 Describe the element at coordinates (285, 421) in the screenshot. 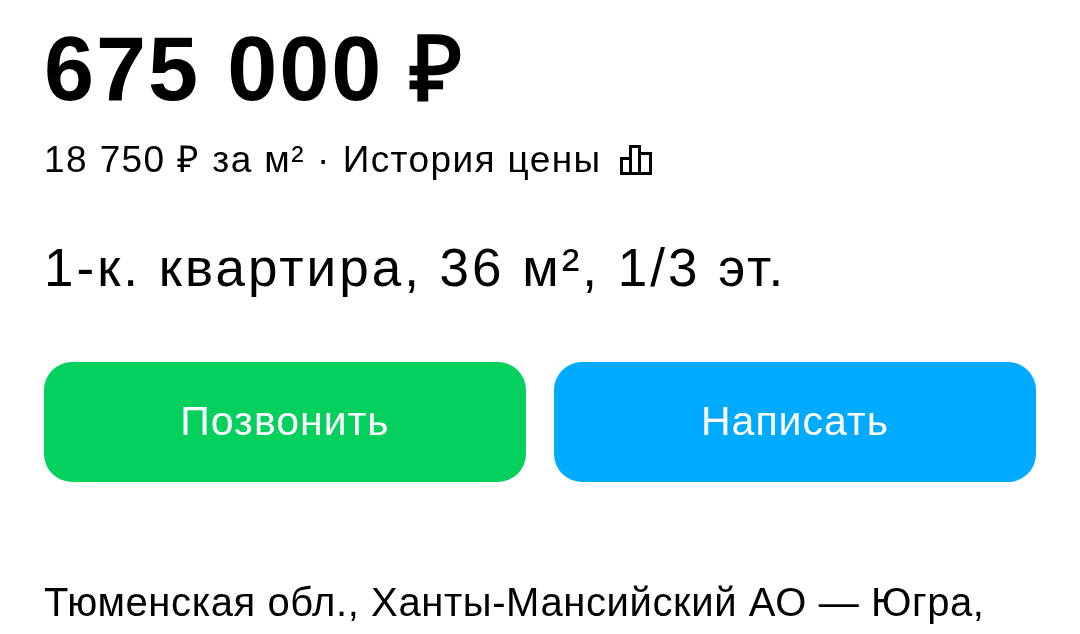

I see `call-button: Позвонить` at that location.